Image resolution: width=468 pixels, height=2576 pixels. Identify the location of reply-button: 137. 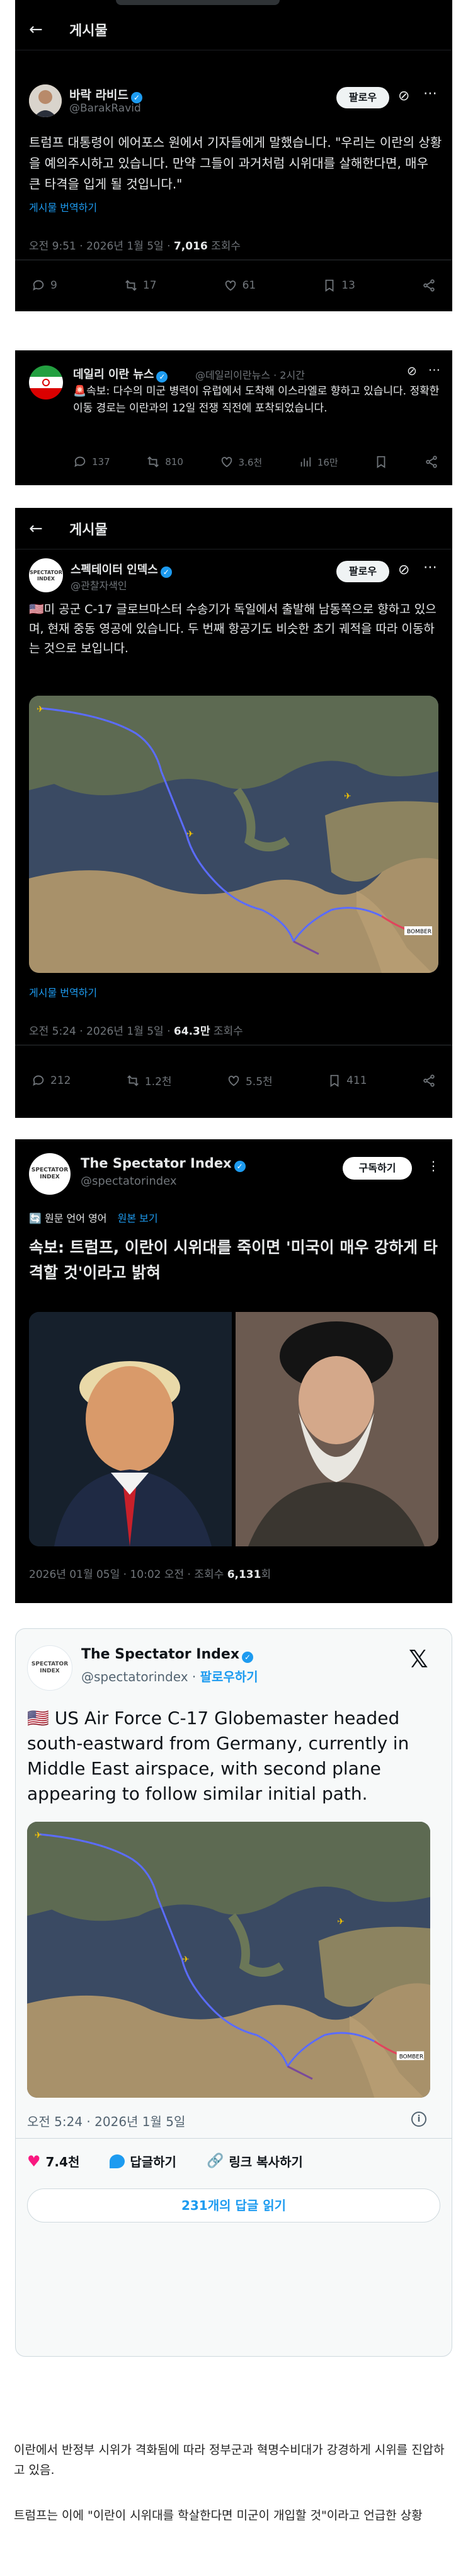
(91, 462).